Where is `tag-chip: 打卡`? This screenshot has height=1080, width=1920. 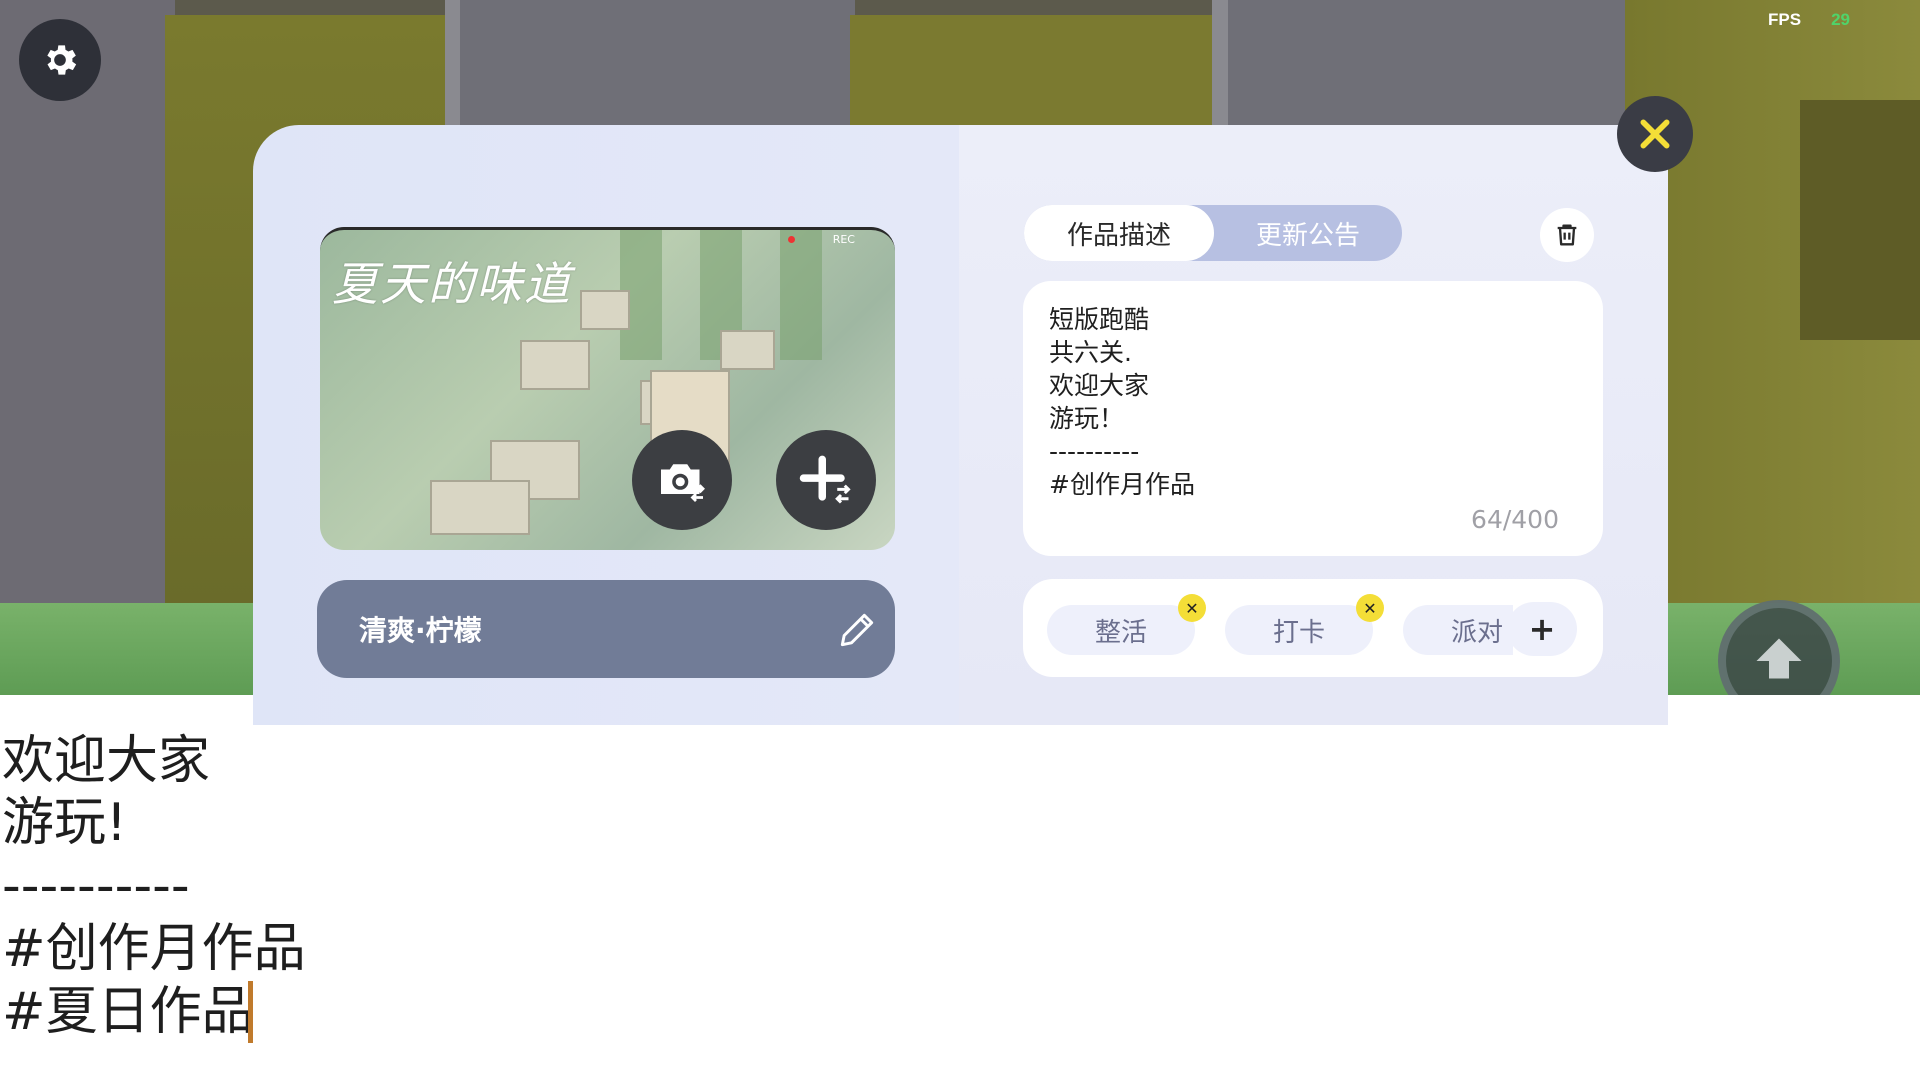
tag-chip: 打卡 is located at coordinates (1299, 630).